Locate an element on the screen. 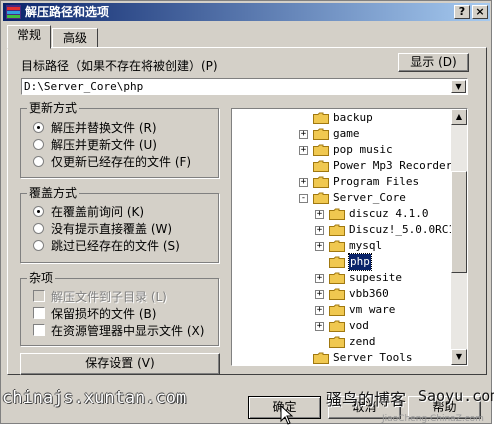 This screenshot has width=494, height=426. collapse-icon: - is located at coordinates (303, 198).